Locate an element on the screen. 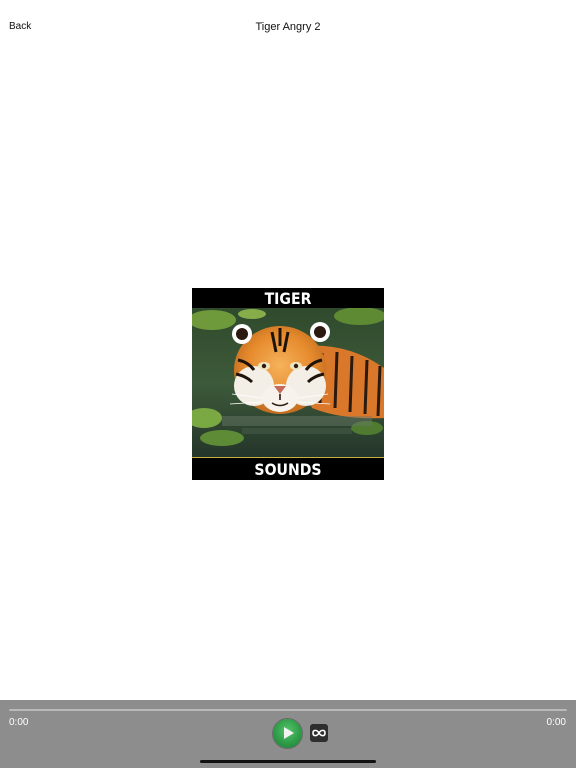 This screenshot has height=768, width=576. infinity-loop-icon is located at coordinates (319, 733).